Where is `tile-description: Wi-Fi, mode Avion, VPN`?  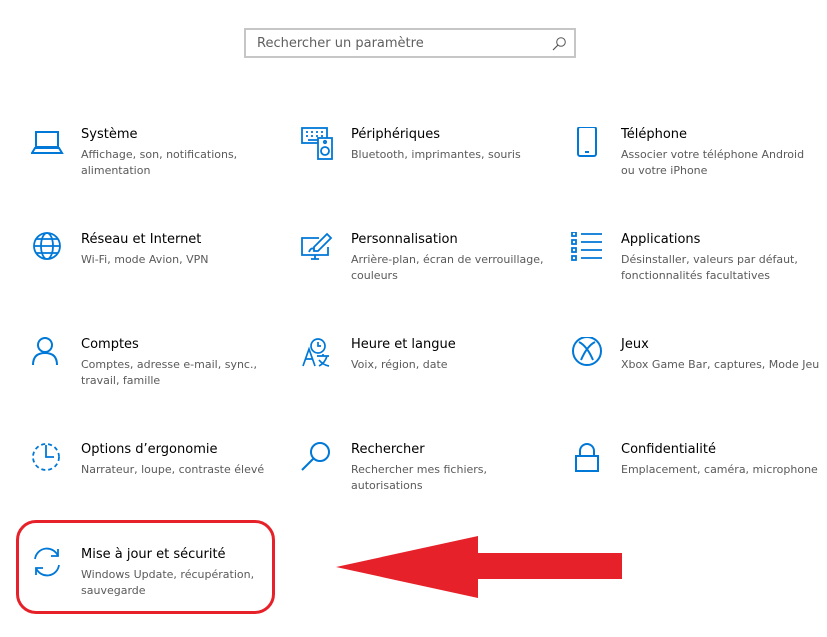
tile-description: Wi-Fi, mode Avion, VPN is located at coordinates (145, 259).